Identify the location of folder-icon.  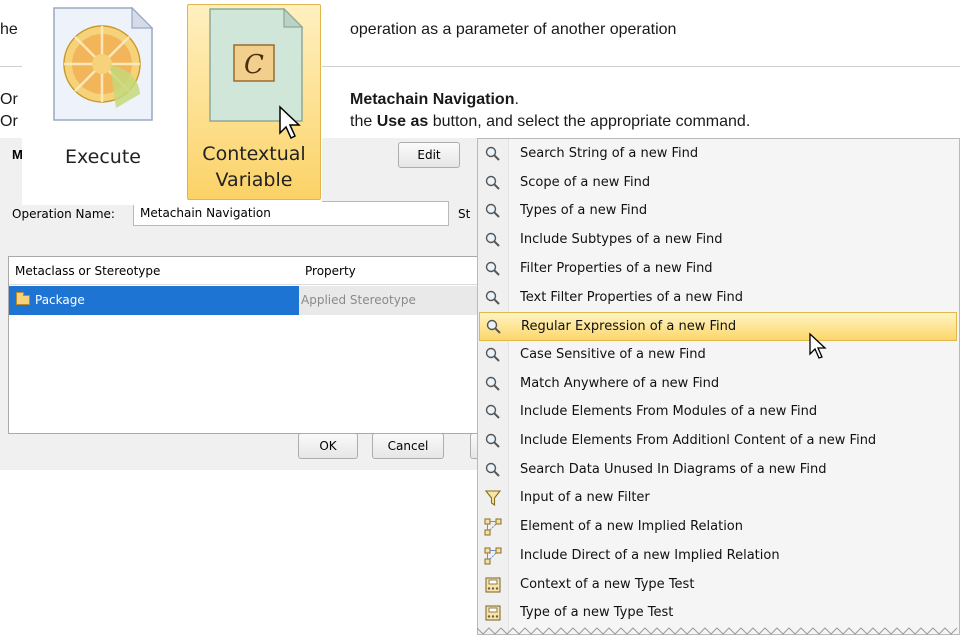
(23, 298).